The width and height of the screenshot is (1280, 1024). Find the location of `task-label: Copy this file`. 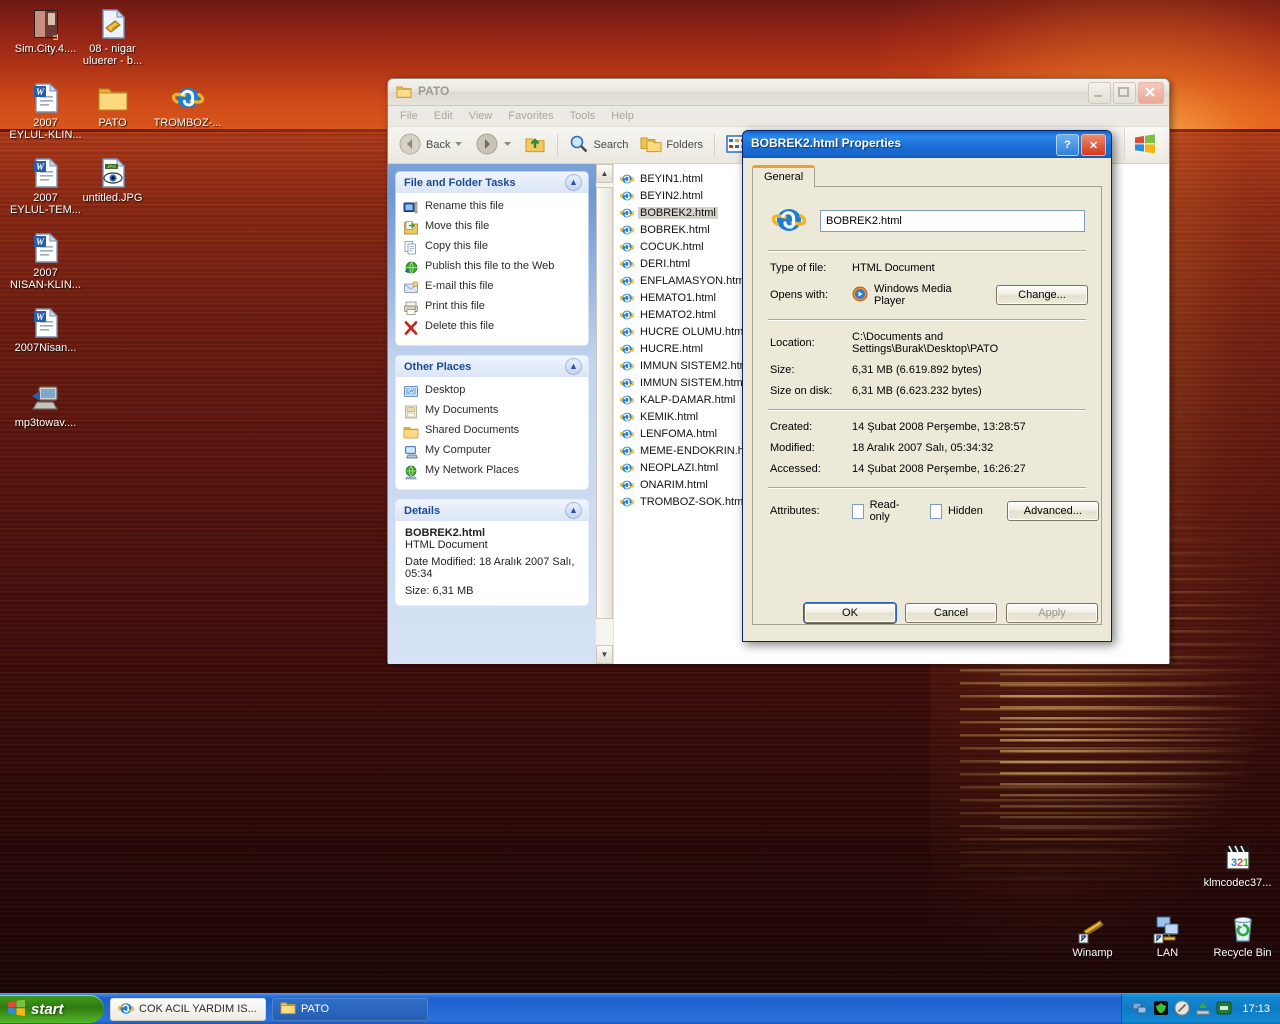

task-label: Copy this file is located at coordinates (456, 246).